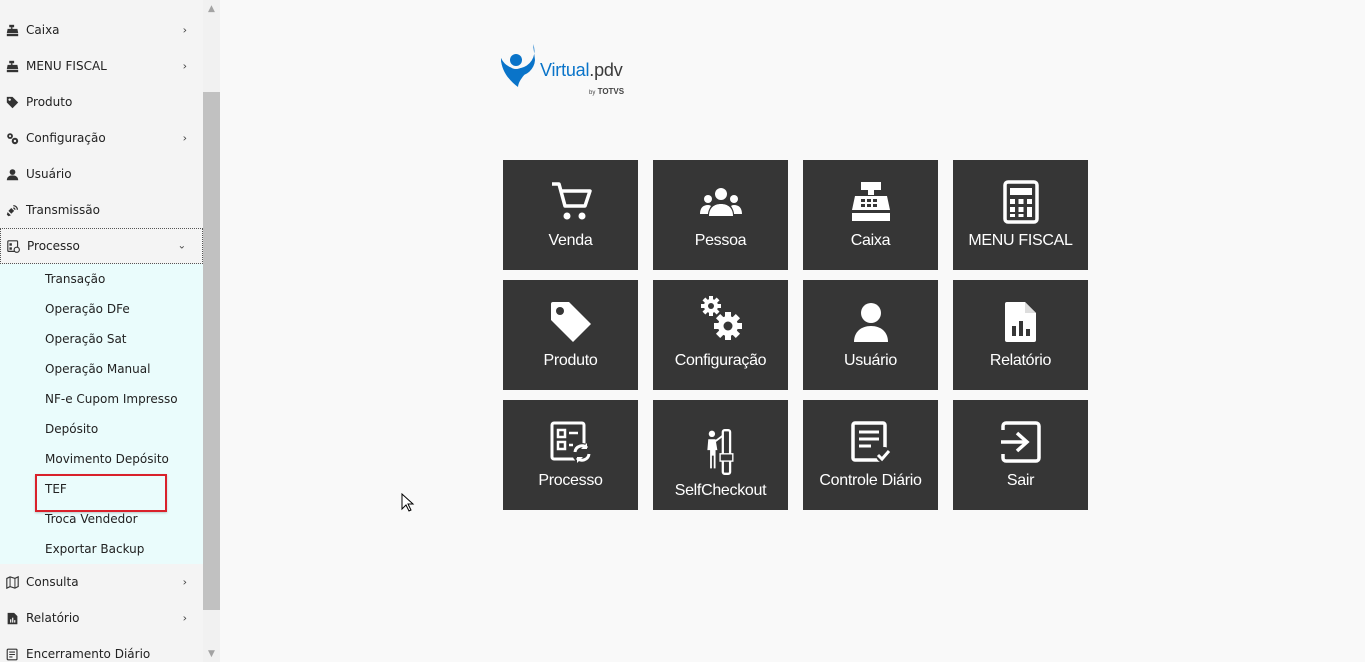 The width and height of the screenshot is (1365, 662). What do you see at coordinates (101, 369) in the screenshot?
I see `submenu-item-operacao-manual: Operação Manual` at bounding box center [101, 369].